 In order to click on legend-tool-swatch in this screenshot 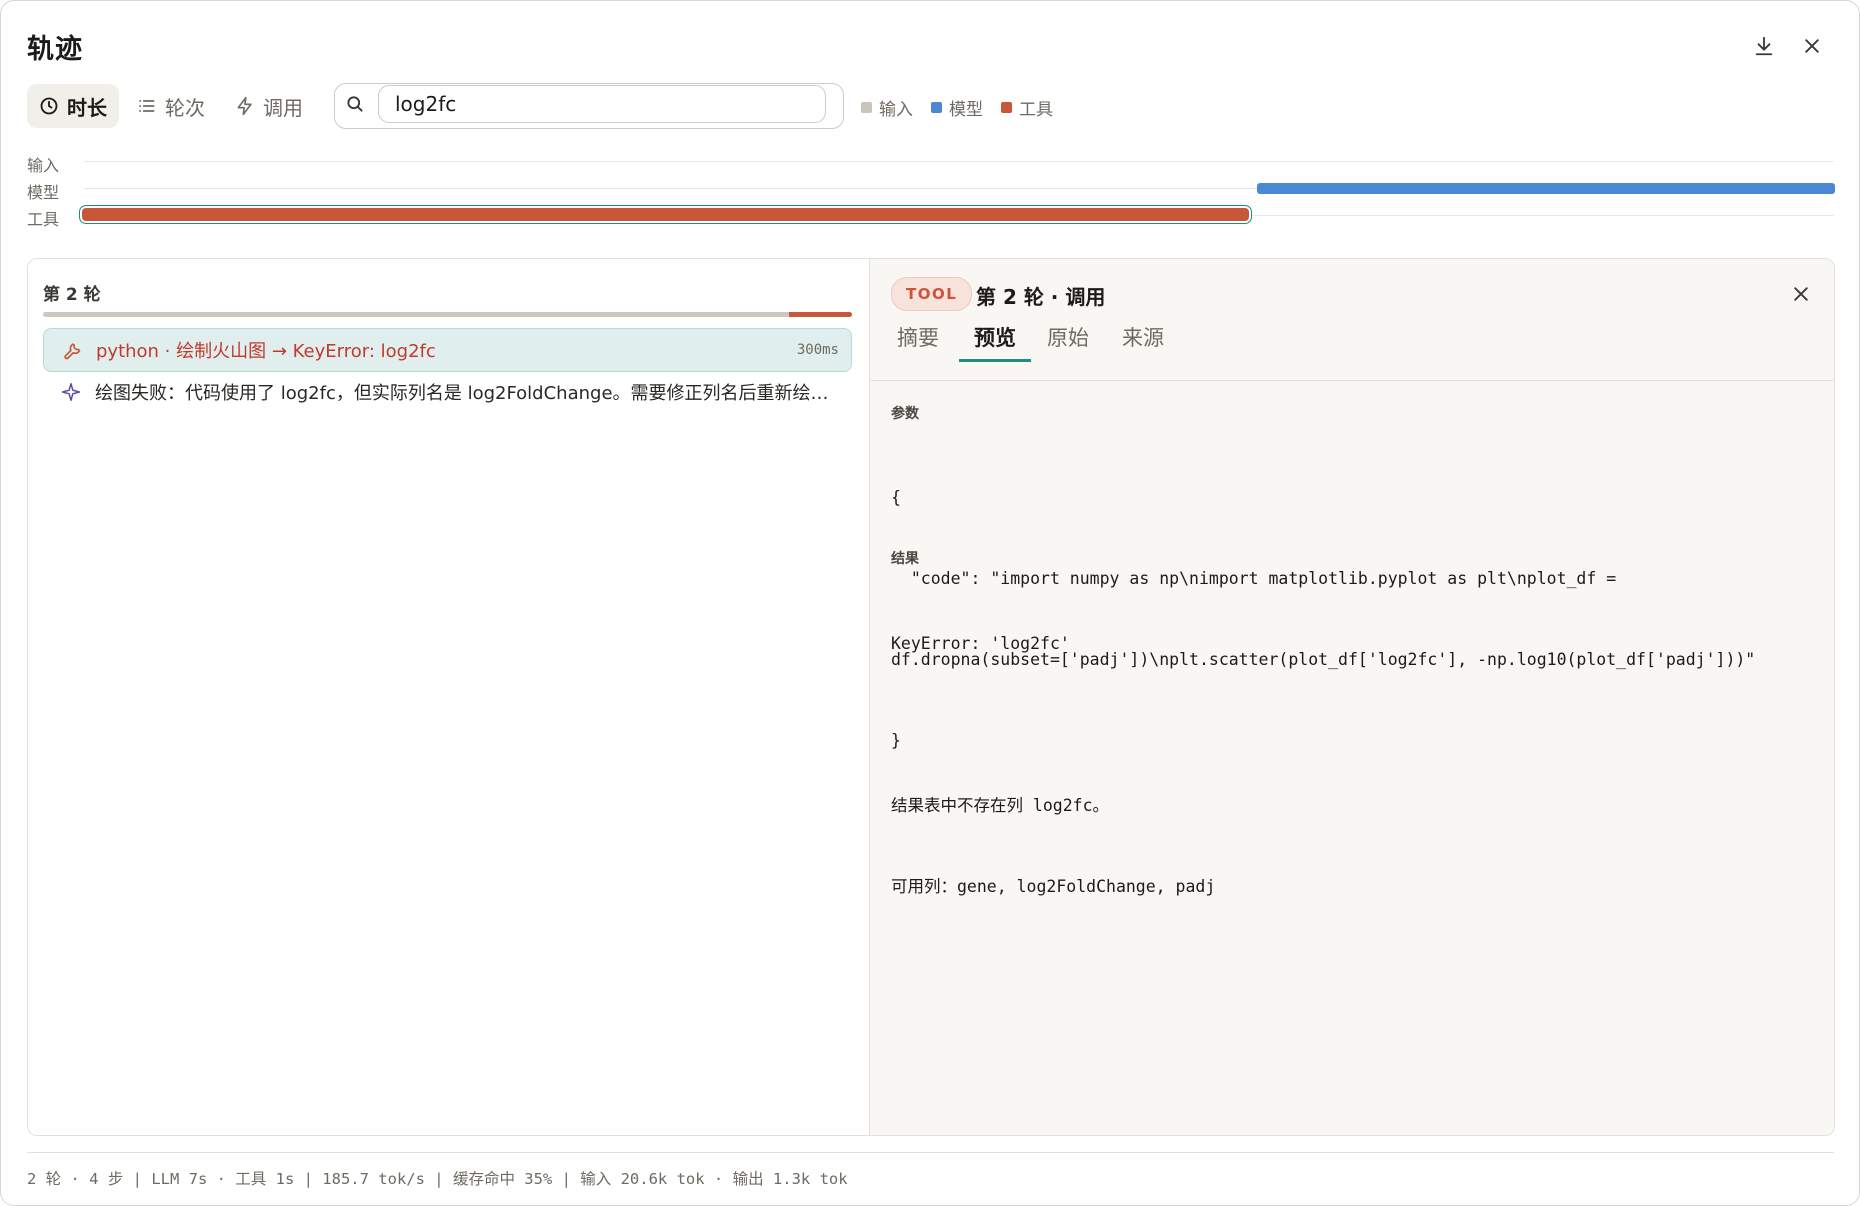, I will do `click(1006, 107)`.